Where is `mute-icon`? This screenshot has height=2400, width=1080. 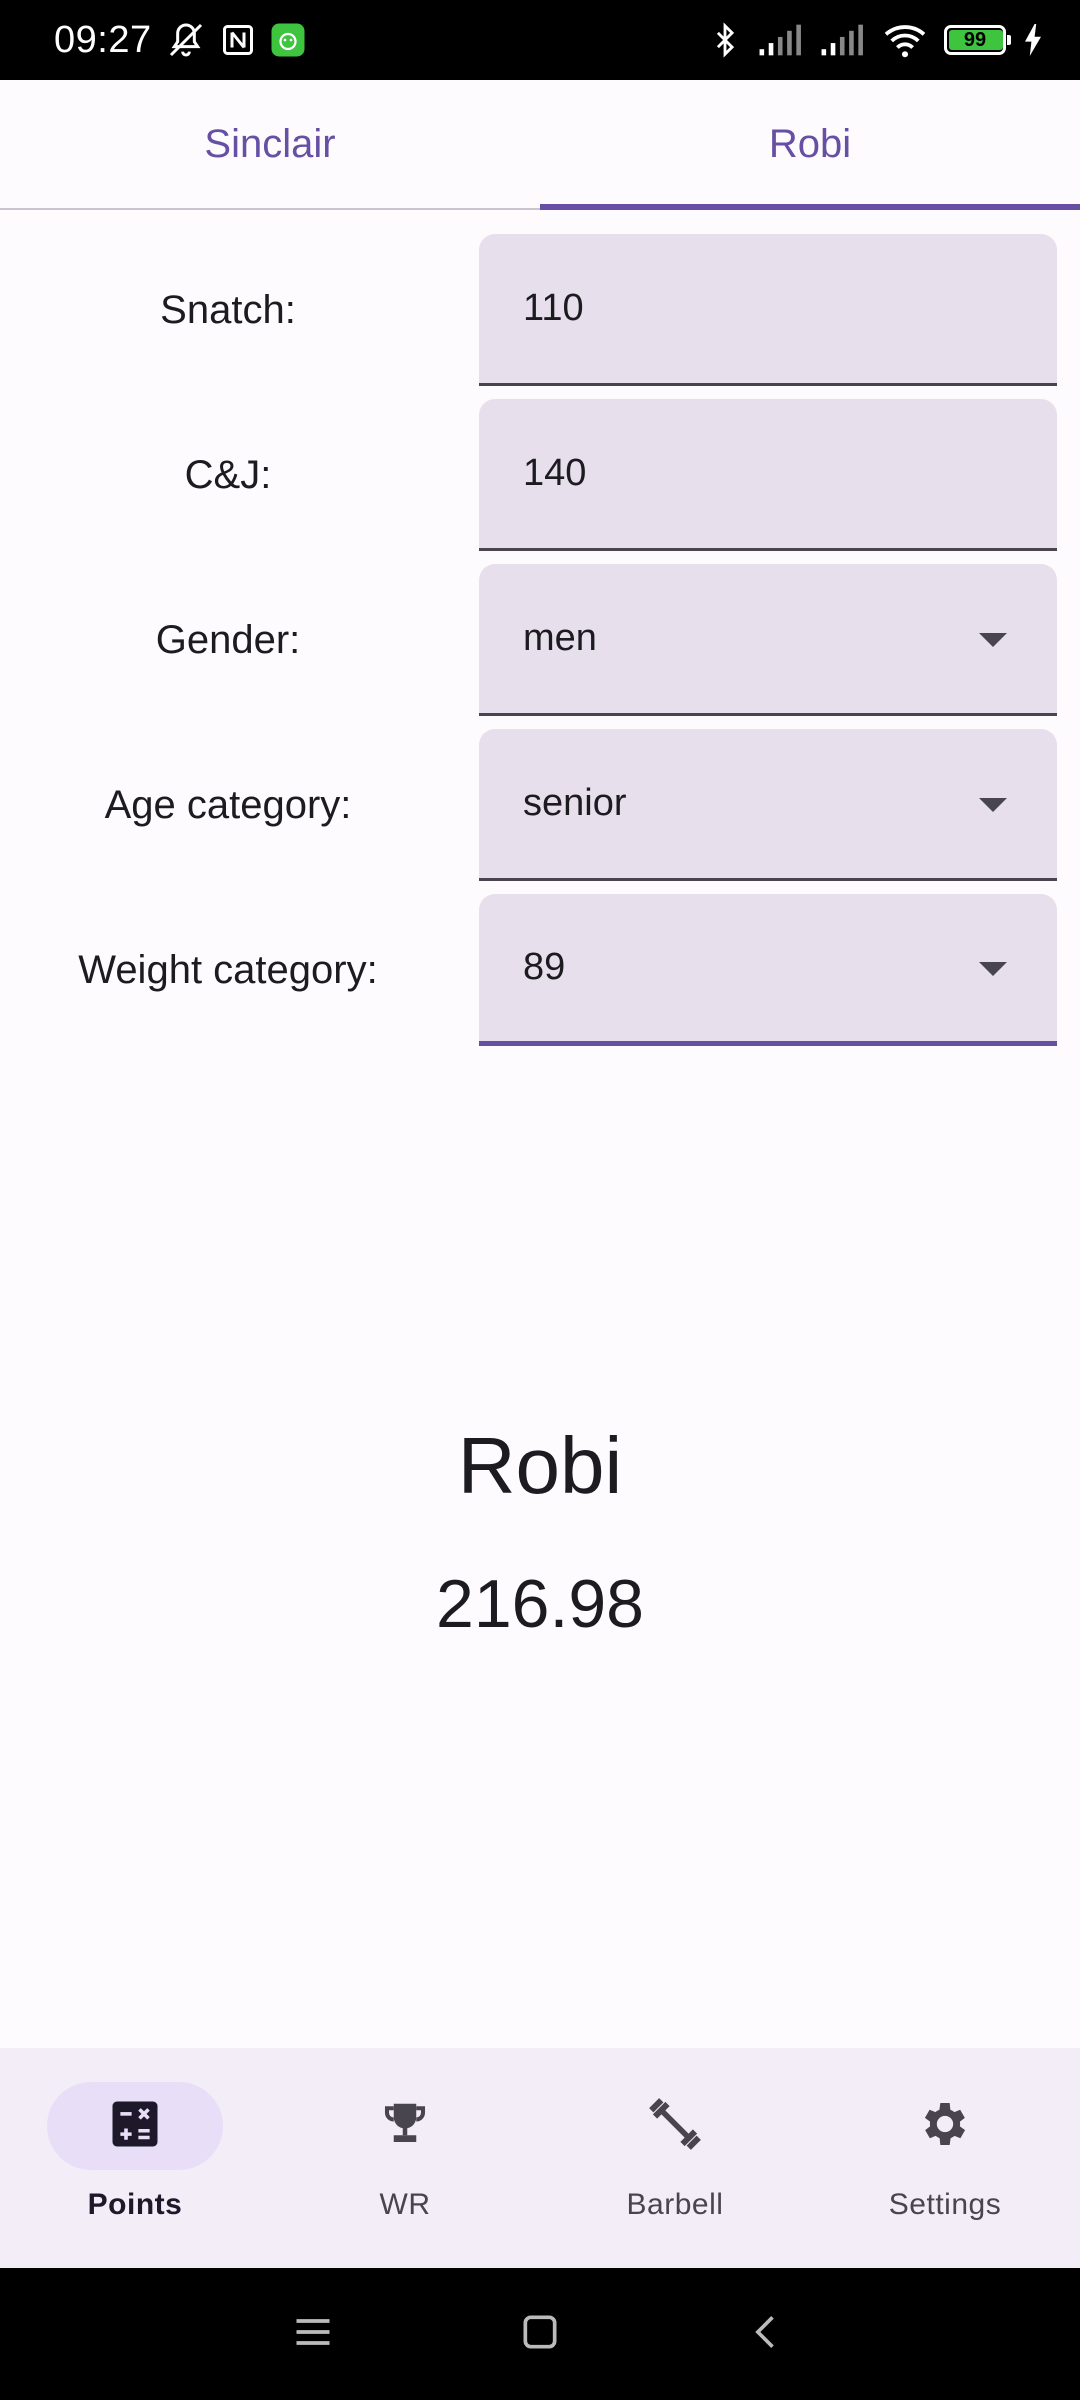 mute-icon is located at coordinates (186, 40).